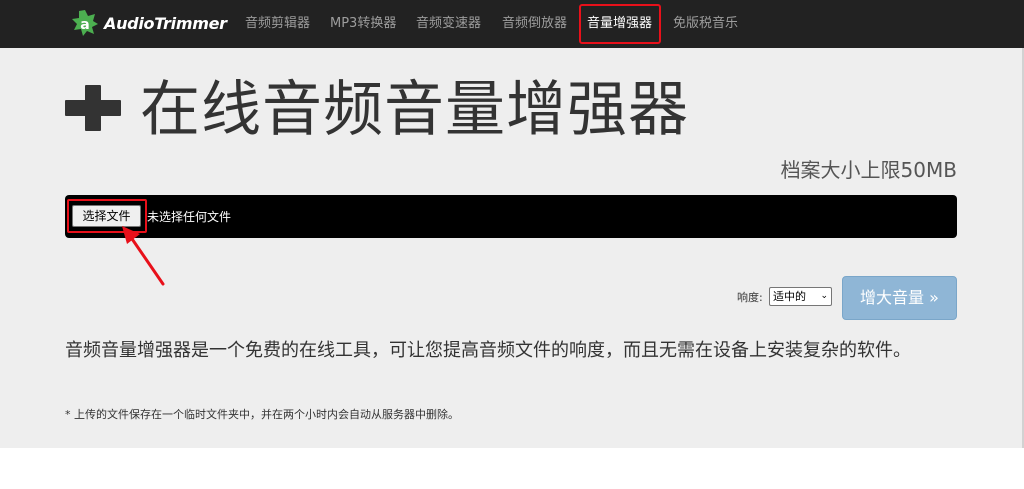 The width and height of the screenshot is (1024, 489). Describe the element at coordinates (789, 296) in the screenshot. I see `loudness-selected-value: 适中的` at that location.